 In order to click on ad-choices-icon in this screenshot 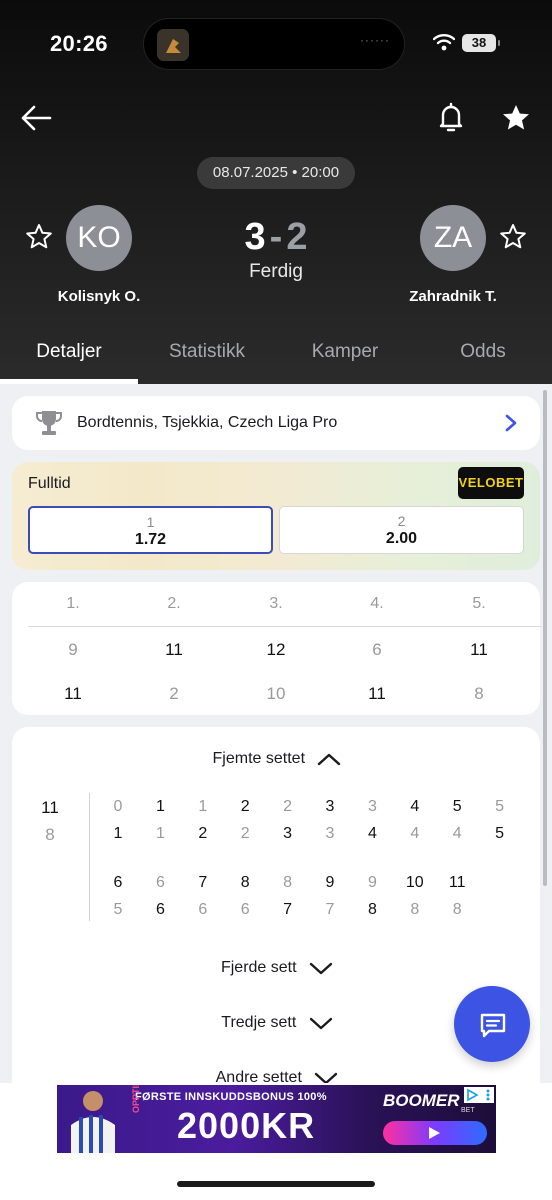, I will do `click(479, 1095)`.